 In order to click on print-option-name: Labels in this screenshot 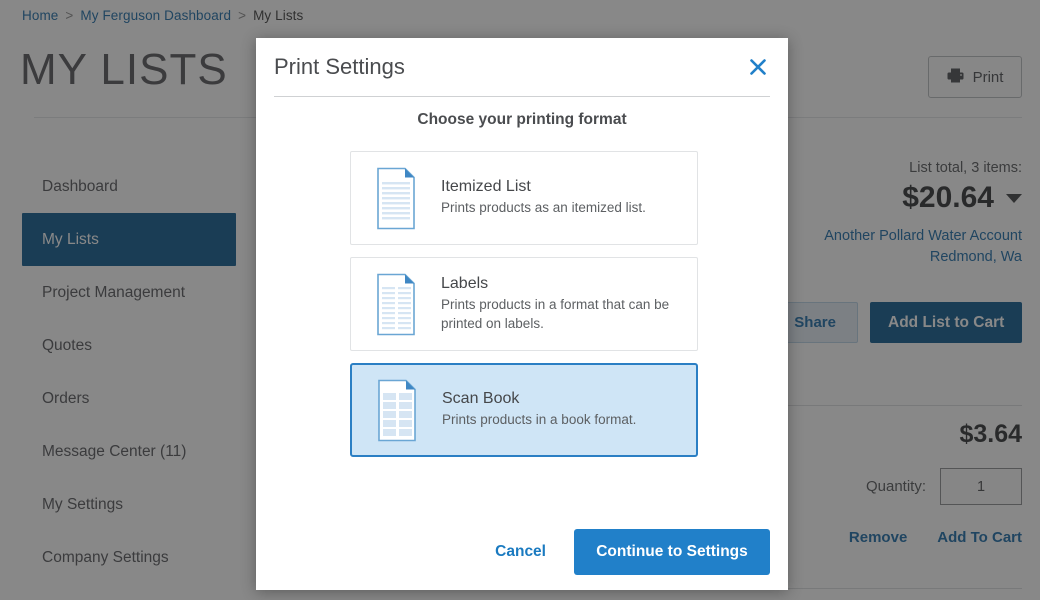, I will do `click(465, 283)`.